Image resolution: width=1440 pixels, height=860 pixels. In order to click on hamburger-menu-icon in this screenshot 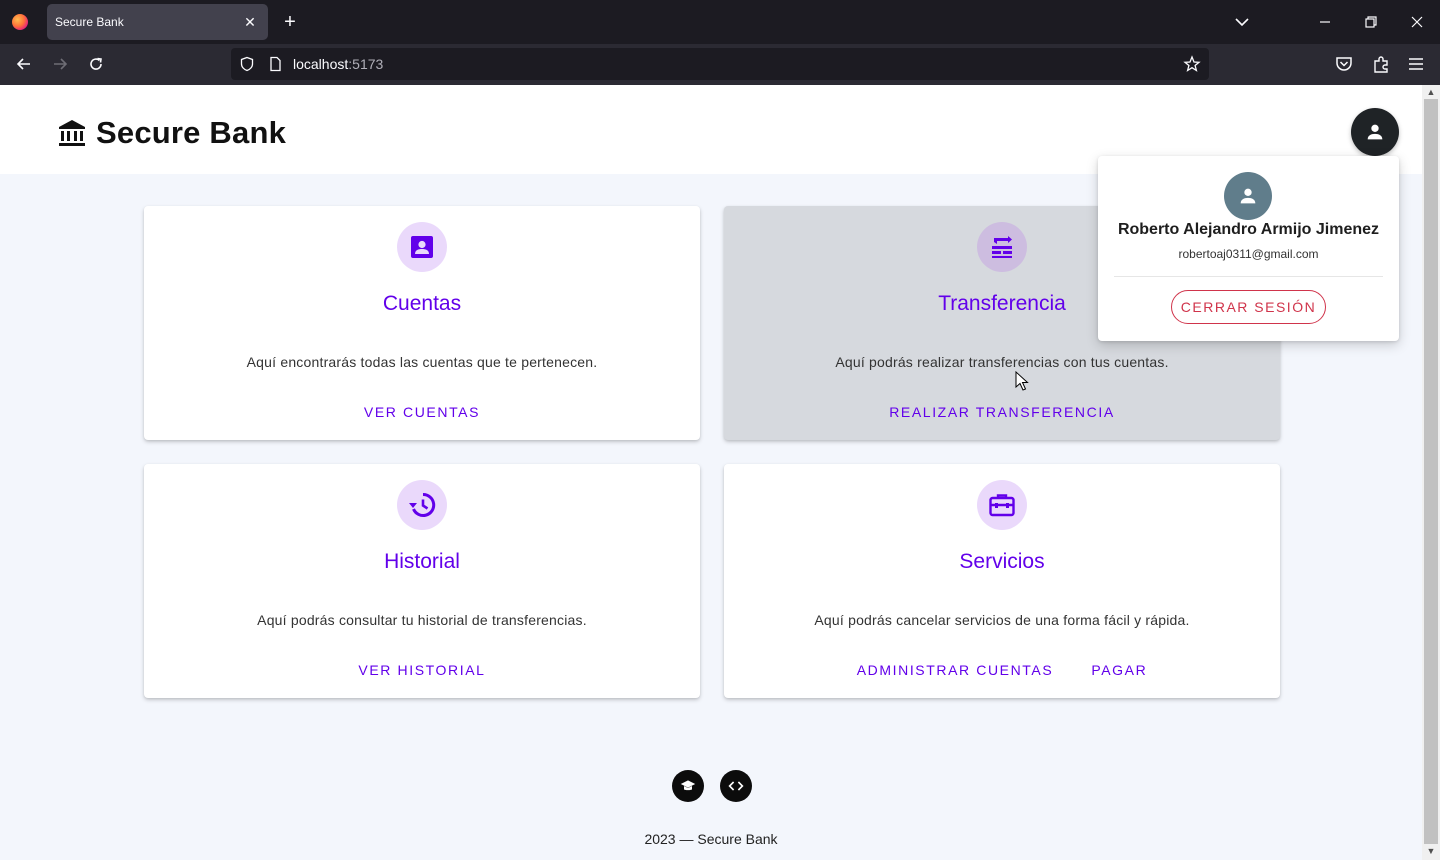, I will do `click(1416, 64)`.